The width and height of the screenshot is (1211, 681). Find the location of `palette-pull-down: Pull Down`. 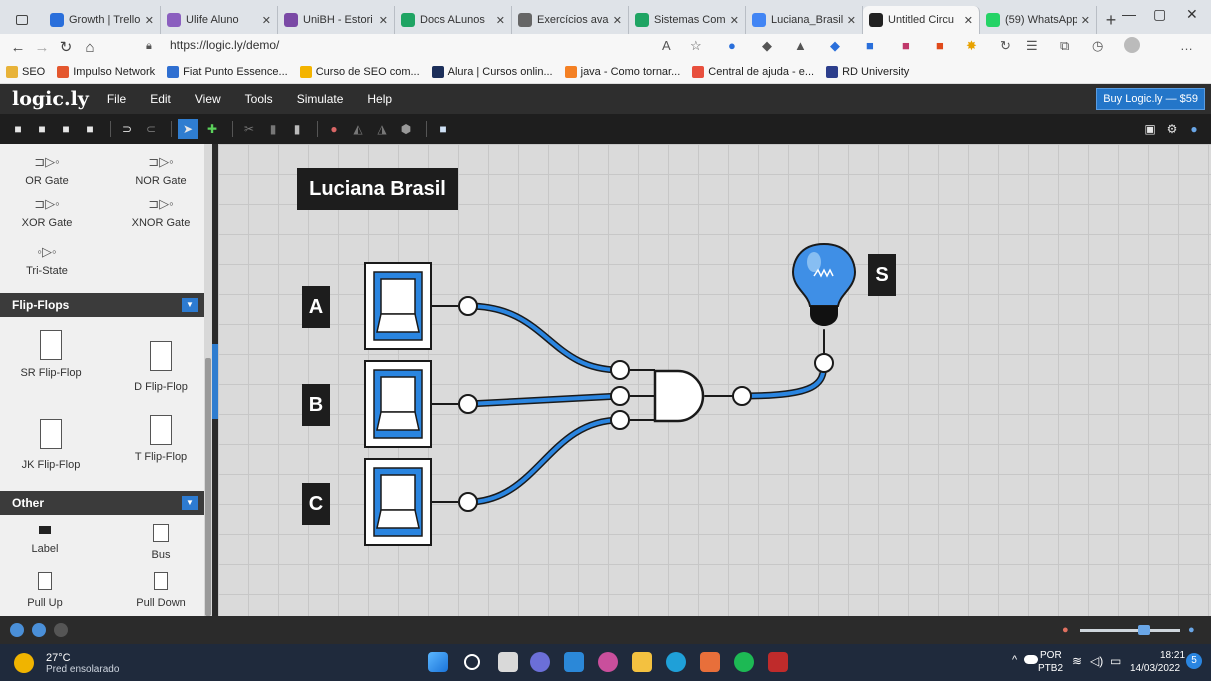

palette-pull-down: Pull Down is located at coordinates (161, 590).